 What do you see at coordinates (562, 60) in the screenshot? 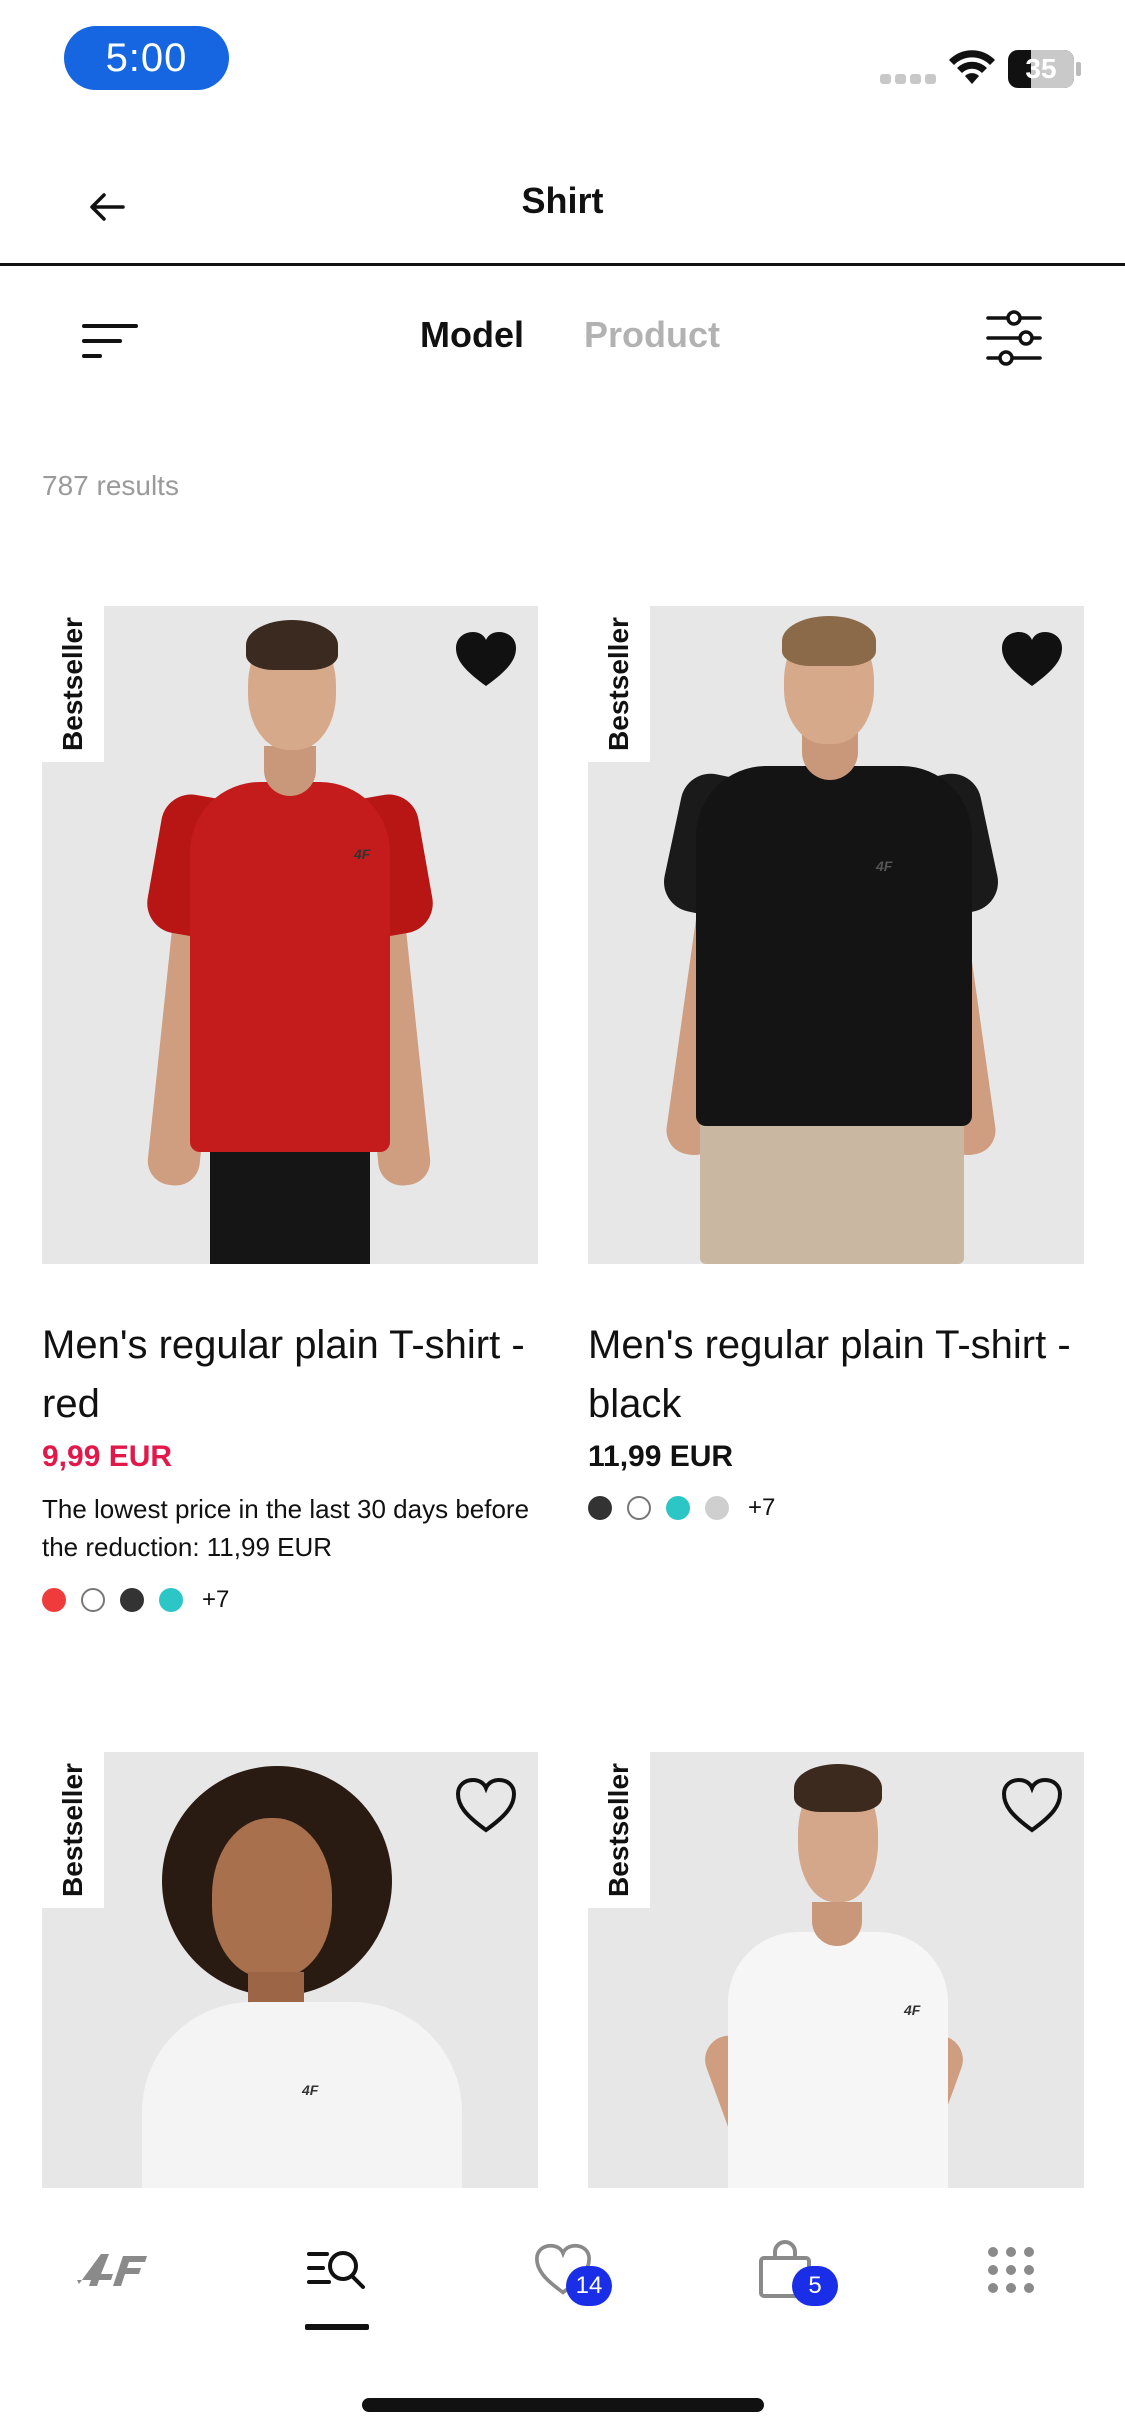
I see `status-bar: 5:00 35` at bounding box center [562, 60].